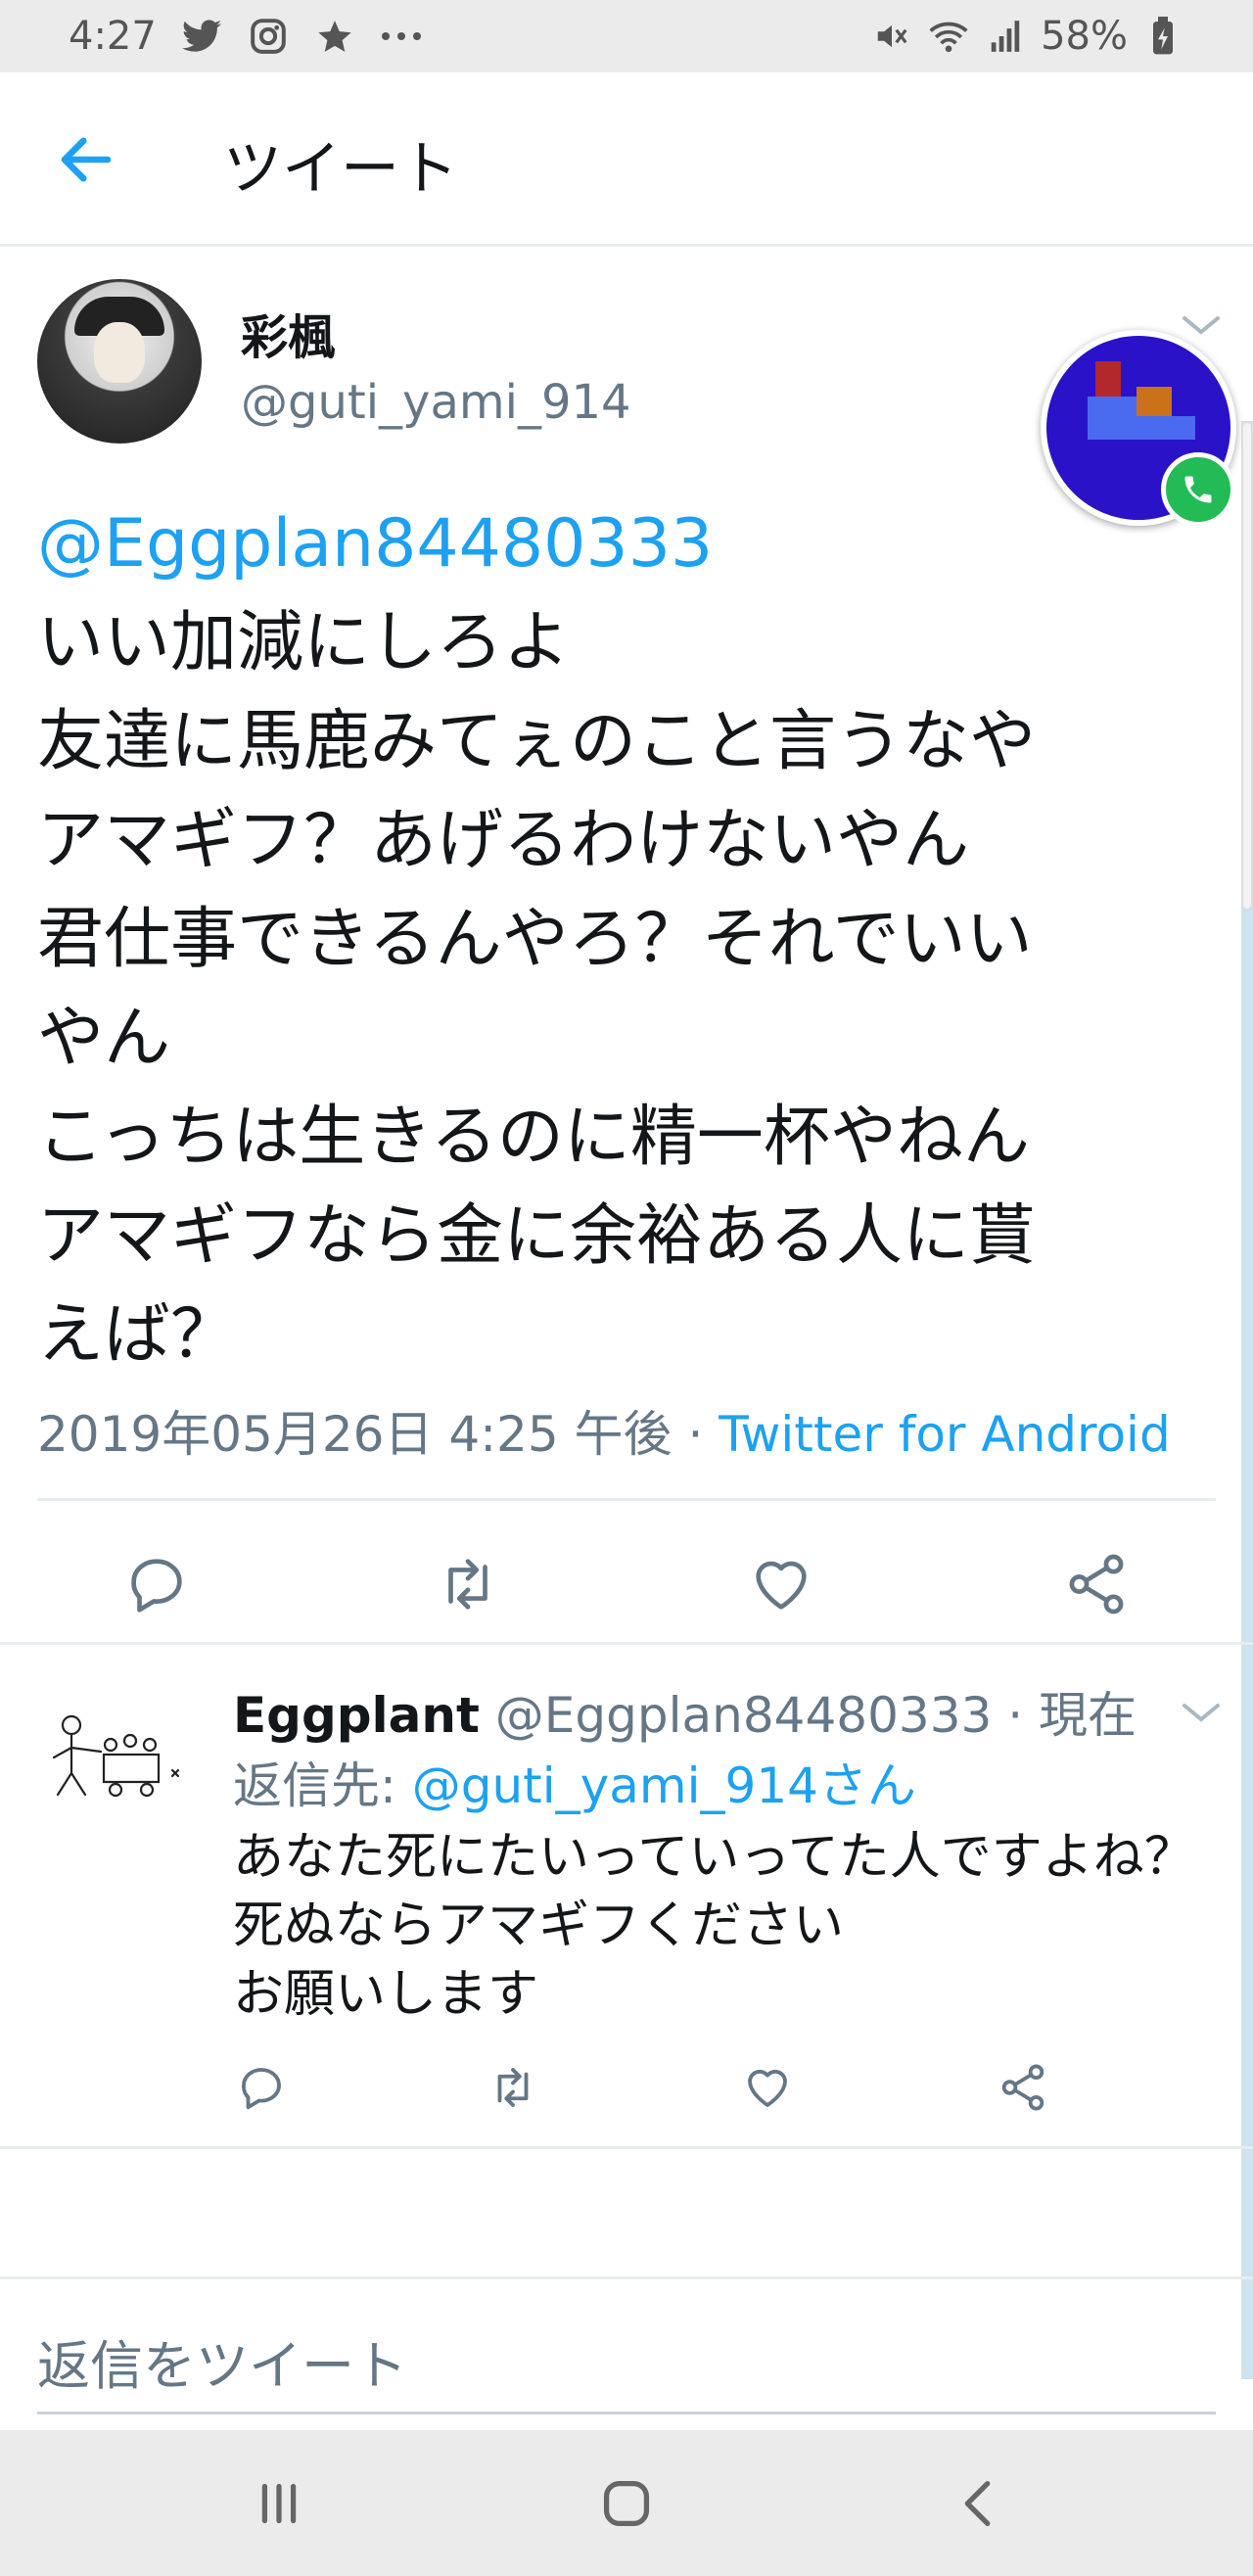  I want to click on wifi-icon, so click(948, 36).